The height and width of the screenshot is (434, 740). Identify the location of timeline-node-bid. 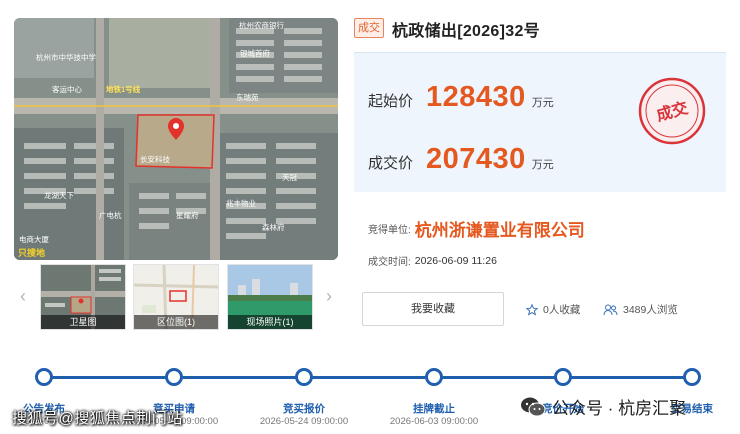
(304, 377).